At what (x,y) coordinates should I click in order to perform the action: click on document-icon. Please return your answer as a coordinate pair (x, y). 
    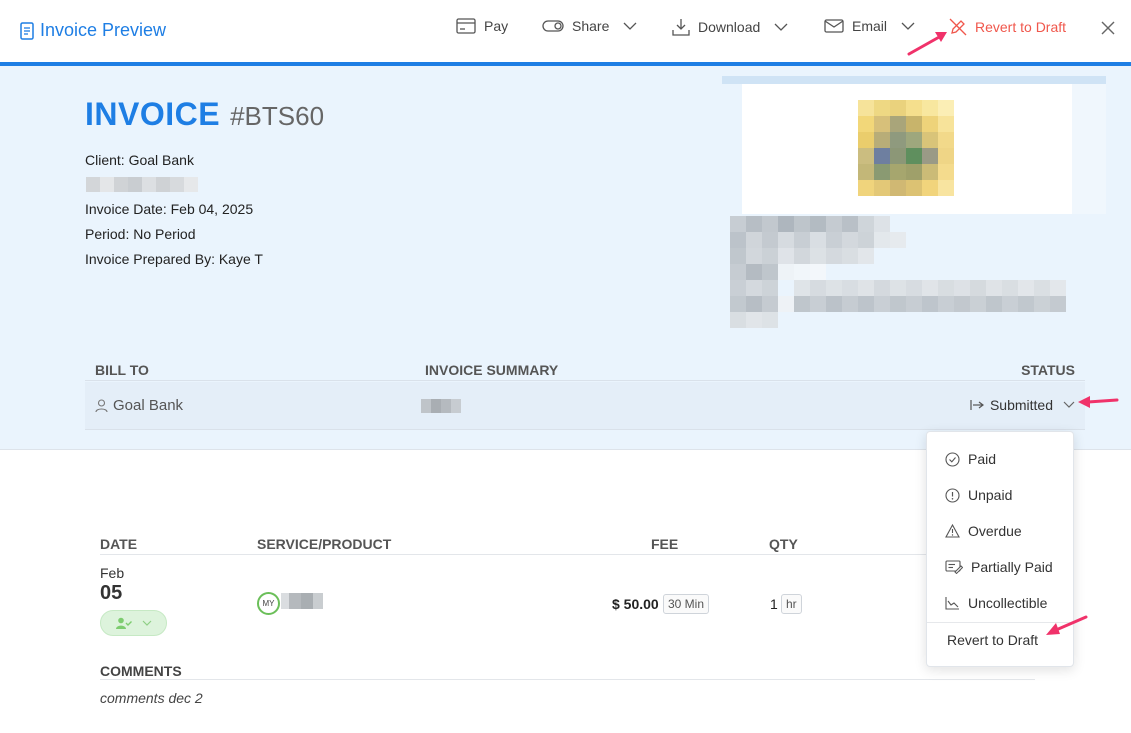
    Looking at the image, I should click on (27, 30).